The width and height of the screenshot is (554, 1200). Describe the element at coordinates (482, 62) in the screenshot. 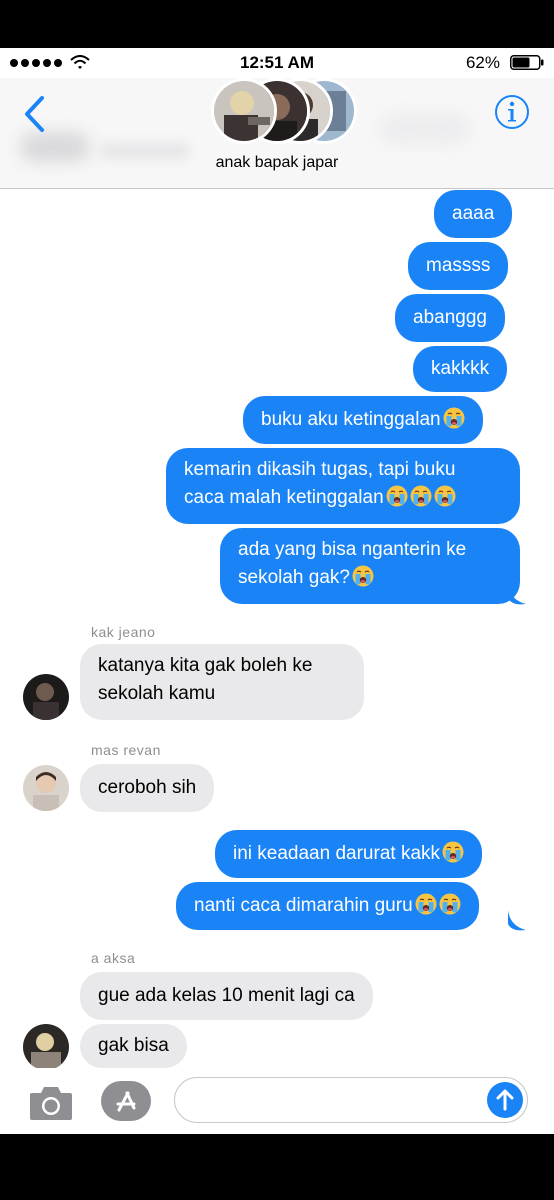

I see `battery-percentage: 62%` at that location.